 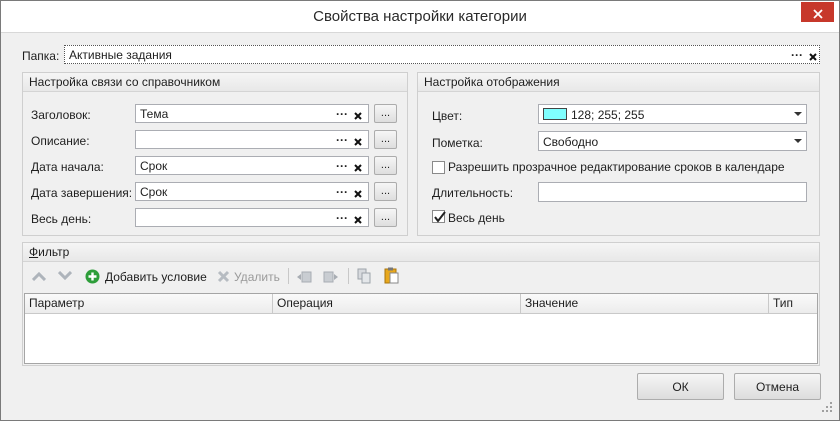 I want to click on delete-icon, so click(x=223, y=276).